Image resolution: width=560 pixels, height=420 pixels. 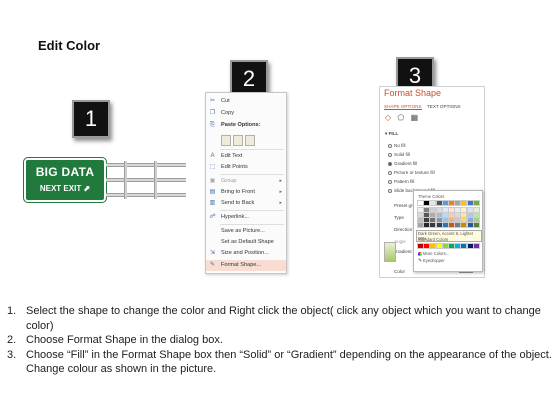 What do you see at coordinates (391, 134) in the screenshot?
I see `fill-section-header: ▾ FILL` at bounding box center [391, 134].